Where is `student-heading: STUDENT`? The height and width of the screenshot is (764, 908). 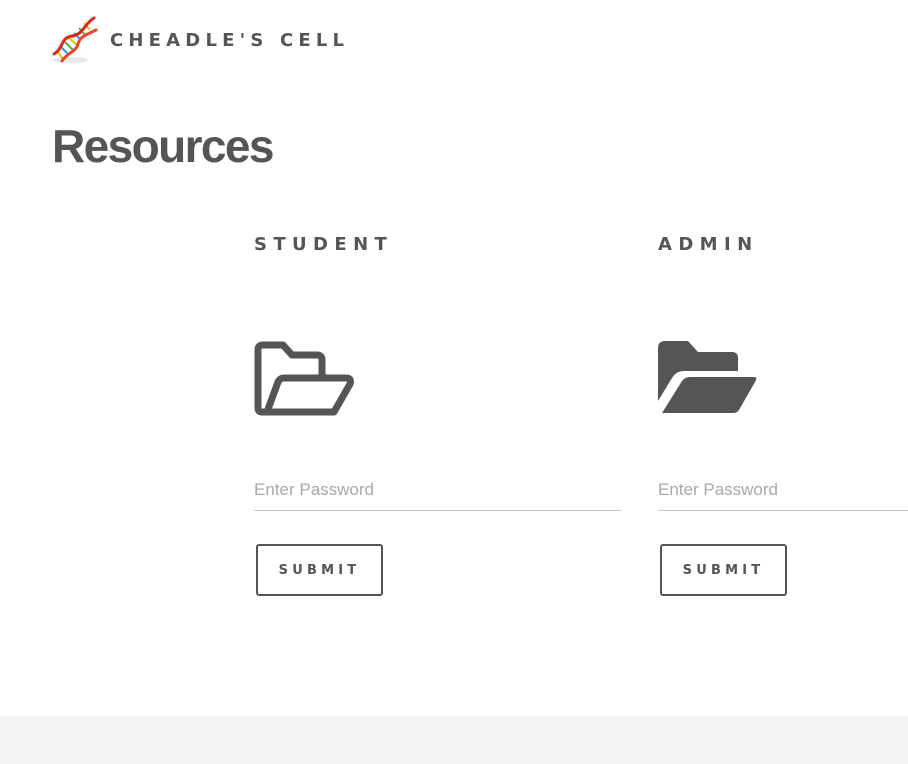
student-heading: STUDENT is located at coordinates (324, 244).